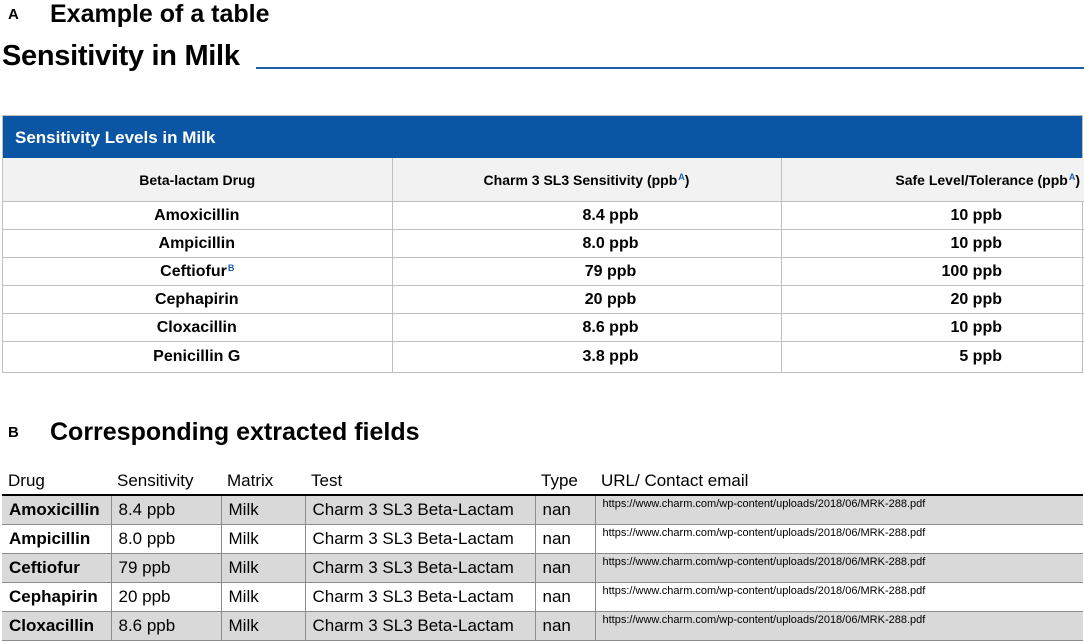  I want to click on panel-b-title: Corresponding extracted fields, so click(235, 432).